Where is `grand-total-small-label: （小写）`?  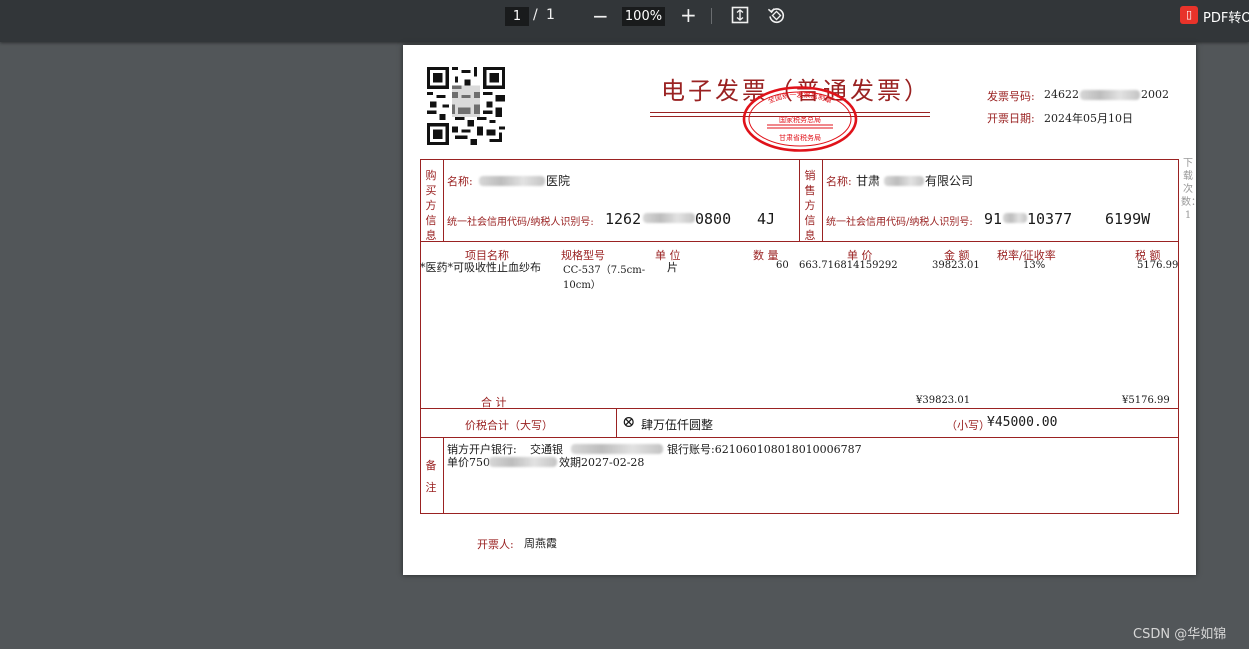 grand-total-small-label: （小写） is located at coordinates (968, 425).